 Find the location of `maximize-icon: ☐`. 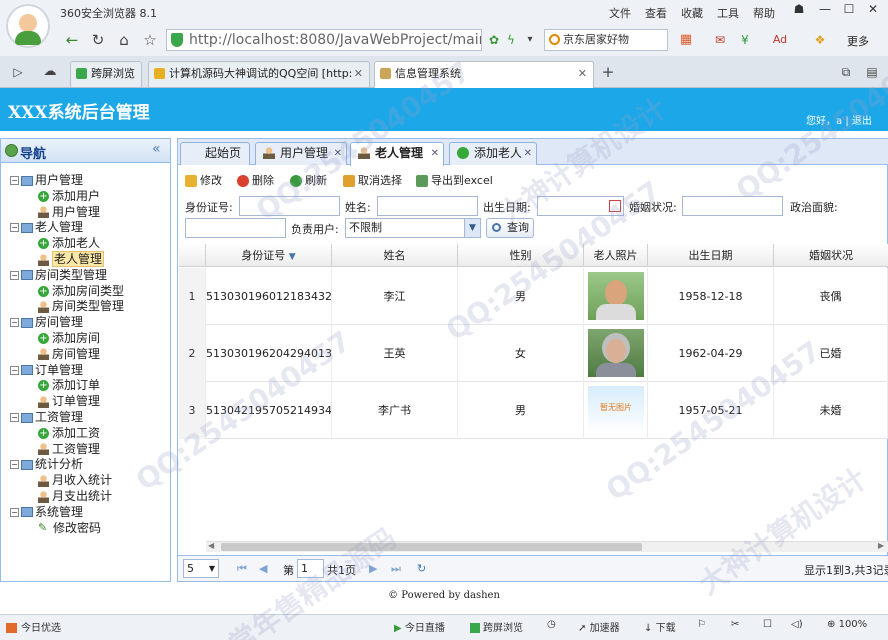

maximize-icon: ☐ is located at coordinates (849, 11).